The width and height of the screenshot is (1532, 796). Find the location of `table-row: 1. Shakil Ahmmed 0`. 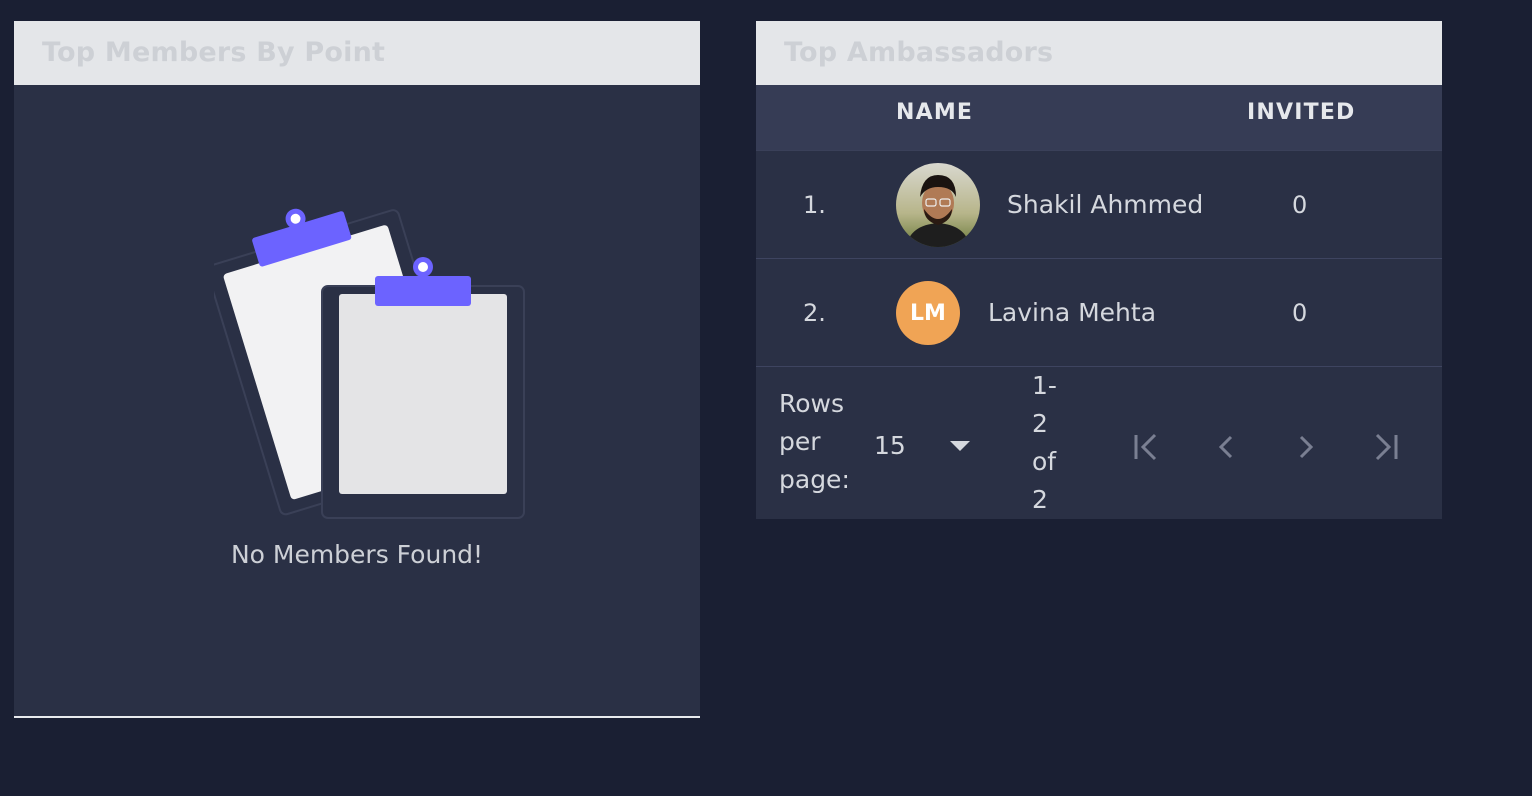

table-row: 1. Shakil Ahmmed 0 is located at coordinates (1099, 205).